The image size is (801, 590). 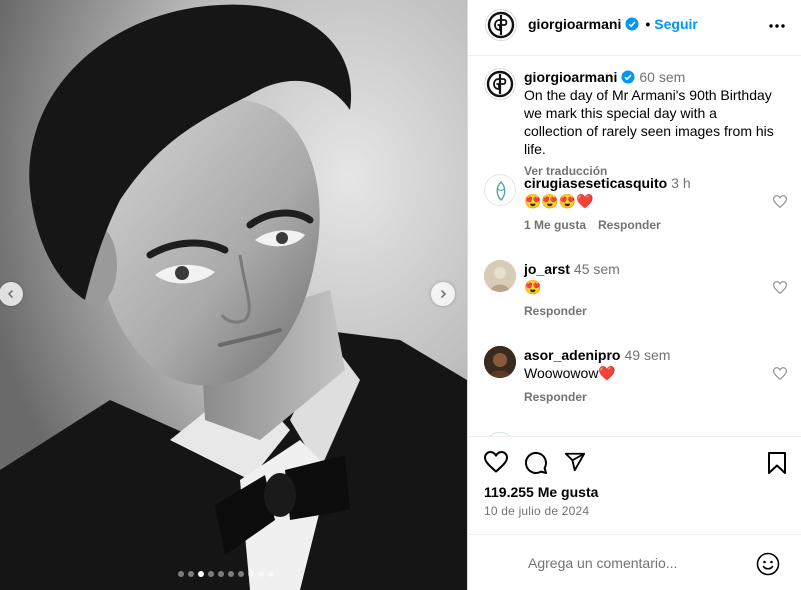 I want to click on follow-button: Seguir, so click(x=676, y=24).